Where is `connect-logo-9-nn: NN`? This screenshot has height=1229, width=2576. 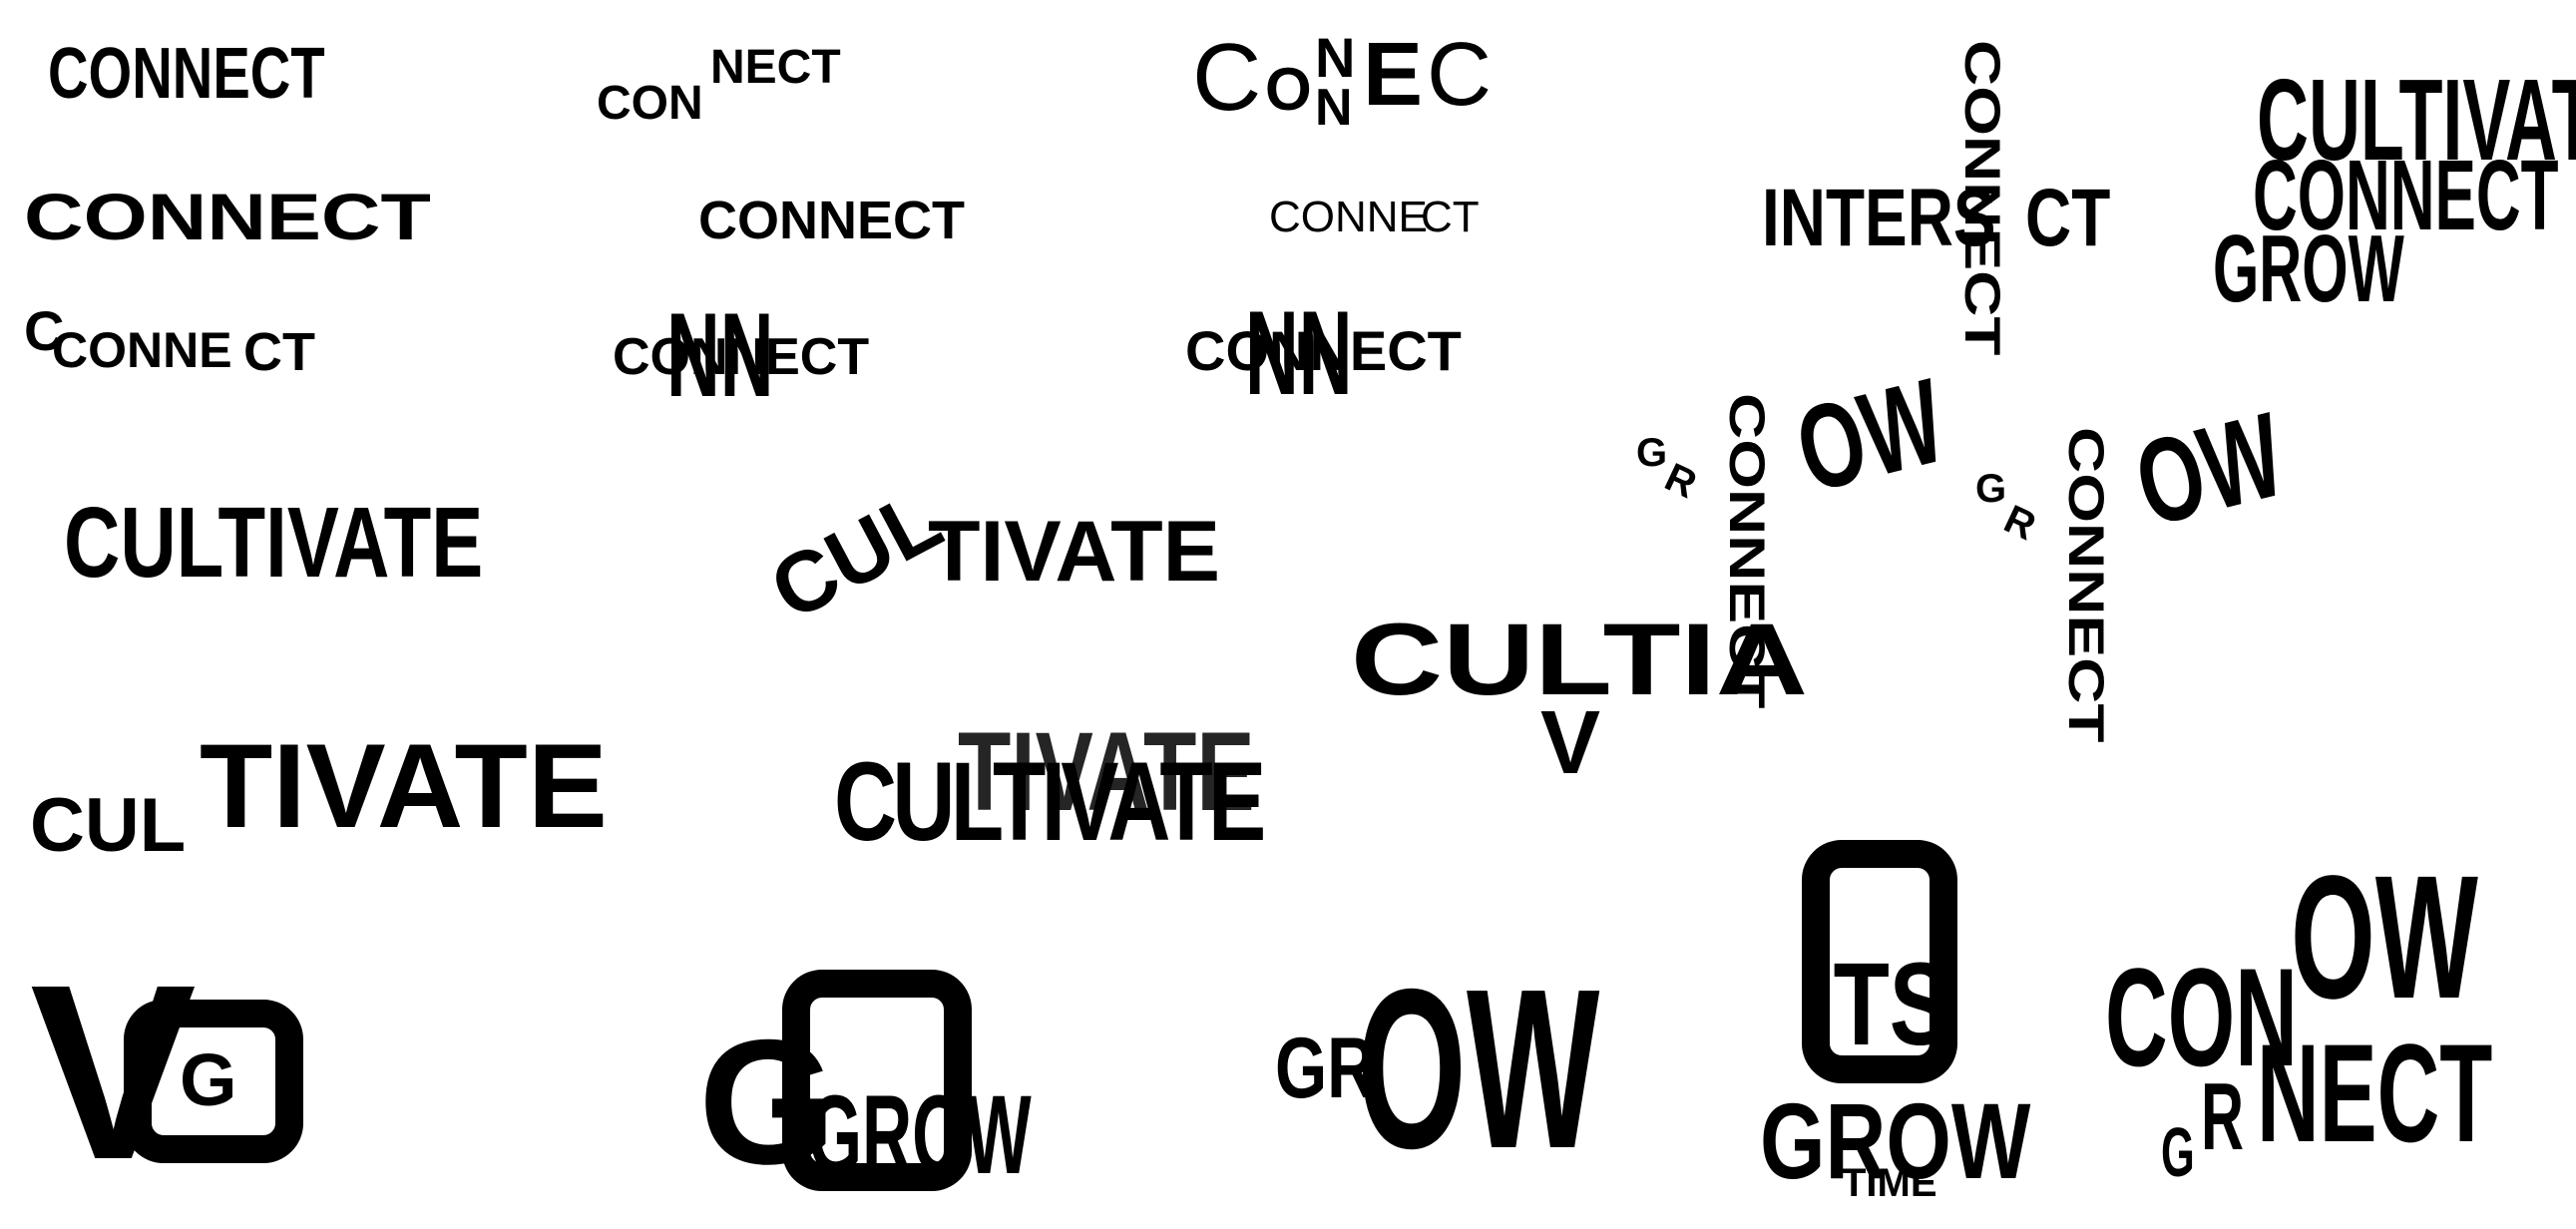
connect-logo-9-nn: NN is located at coordinates (1299, 353).